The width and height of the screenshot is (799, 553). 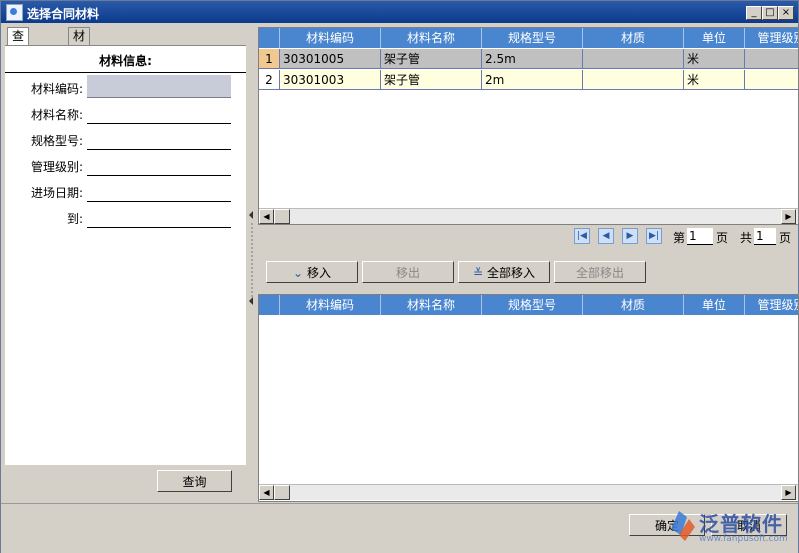 I want to click on tab-material-category: 材料类别, so click(x=79, y=60).